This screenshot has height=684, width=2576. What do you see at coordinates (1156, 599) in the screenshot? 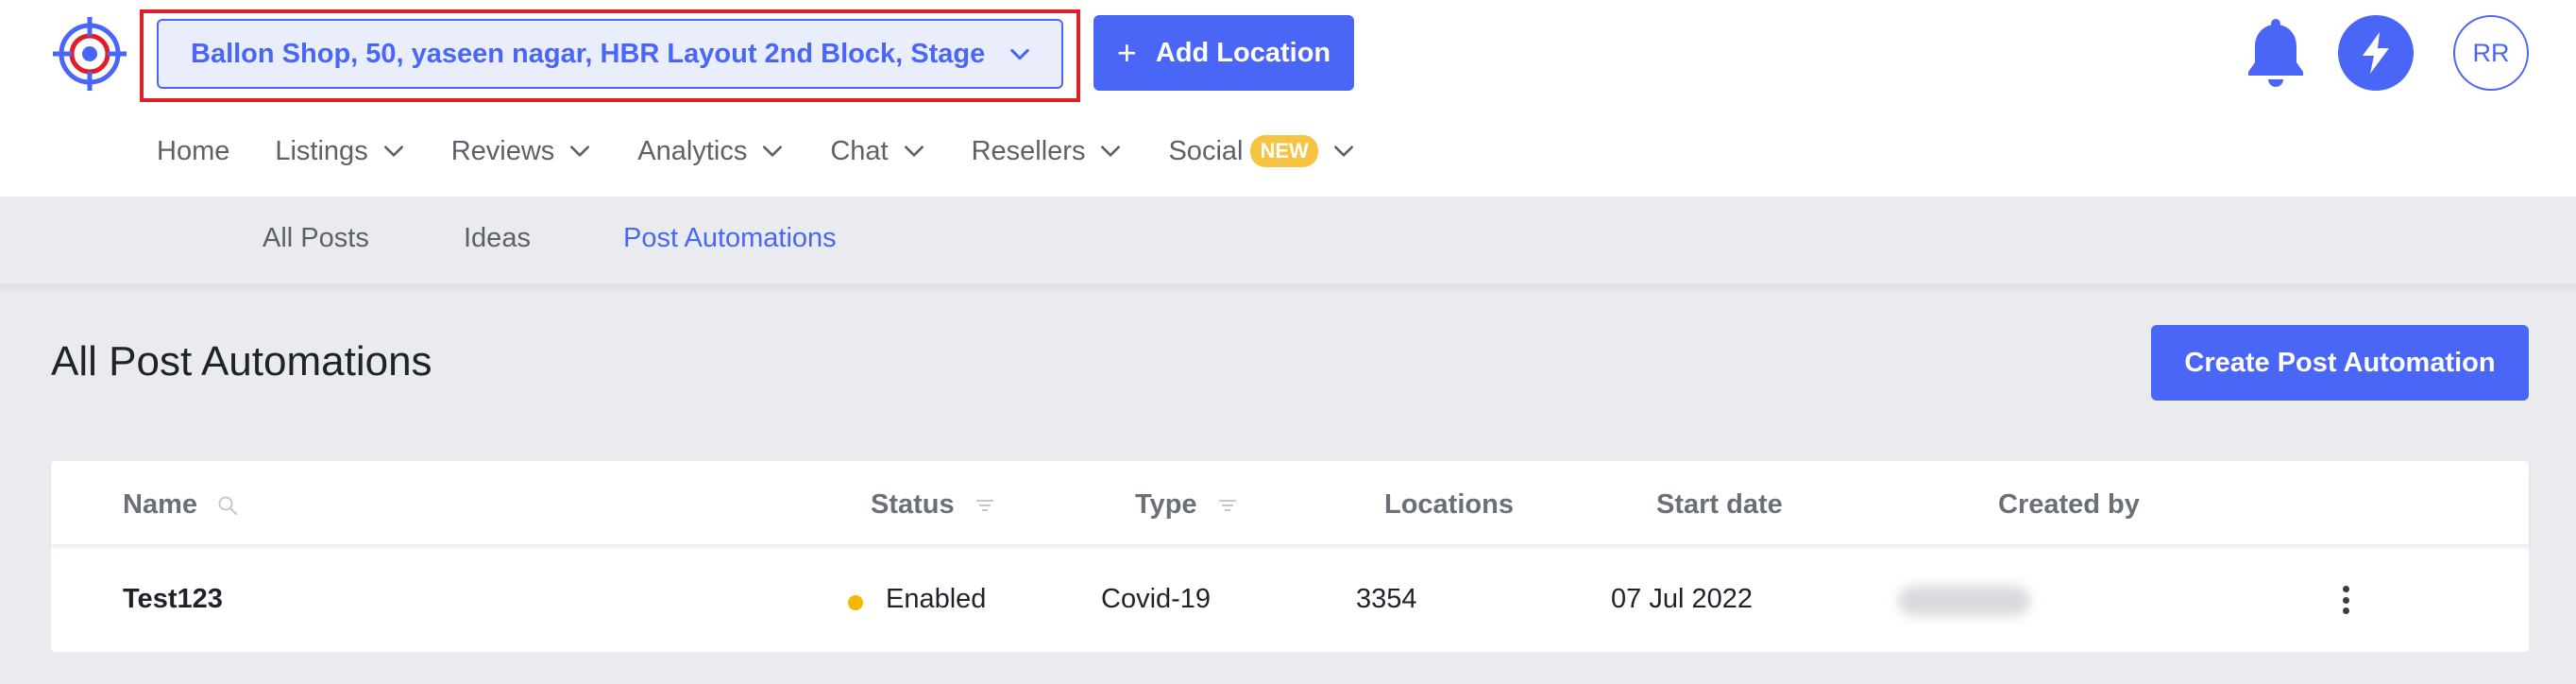
I see `automation-type: Covid-19` at bounding box center [1156, 599].